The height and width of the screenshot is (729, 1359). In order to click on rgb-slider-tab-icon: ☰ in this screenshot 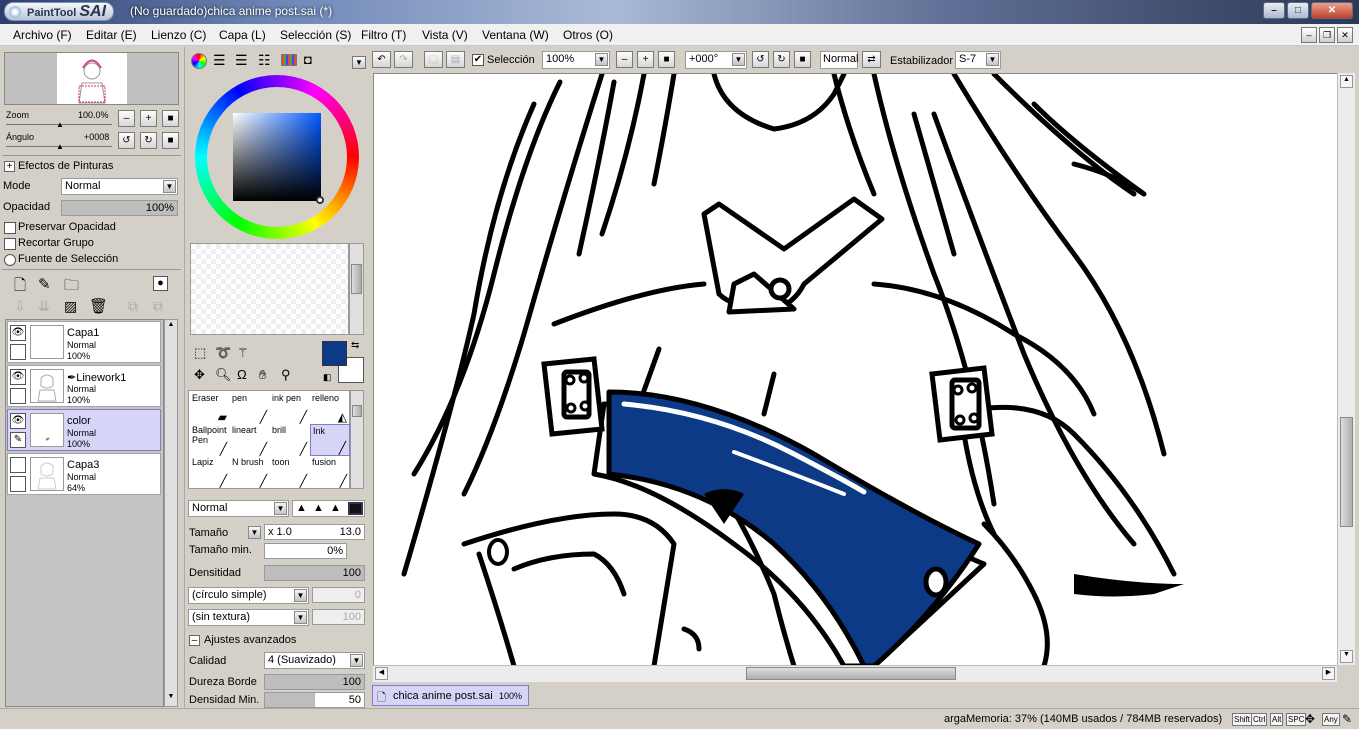, I will do `click(219, 60)`.